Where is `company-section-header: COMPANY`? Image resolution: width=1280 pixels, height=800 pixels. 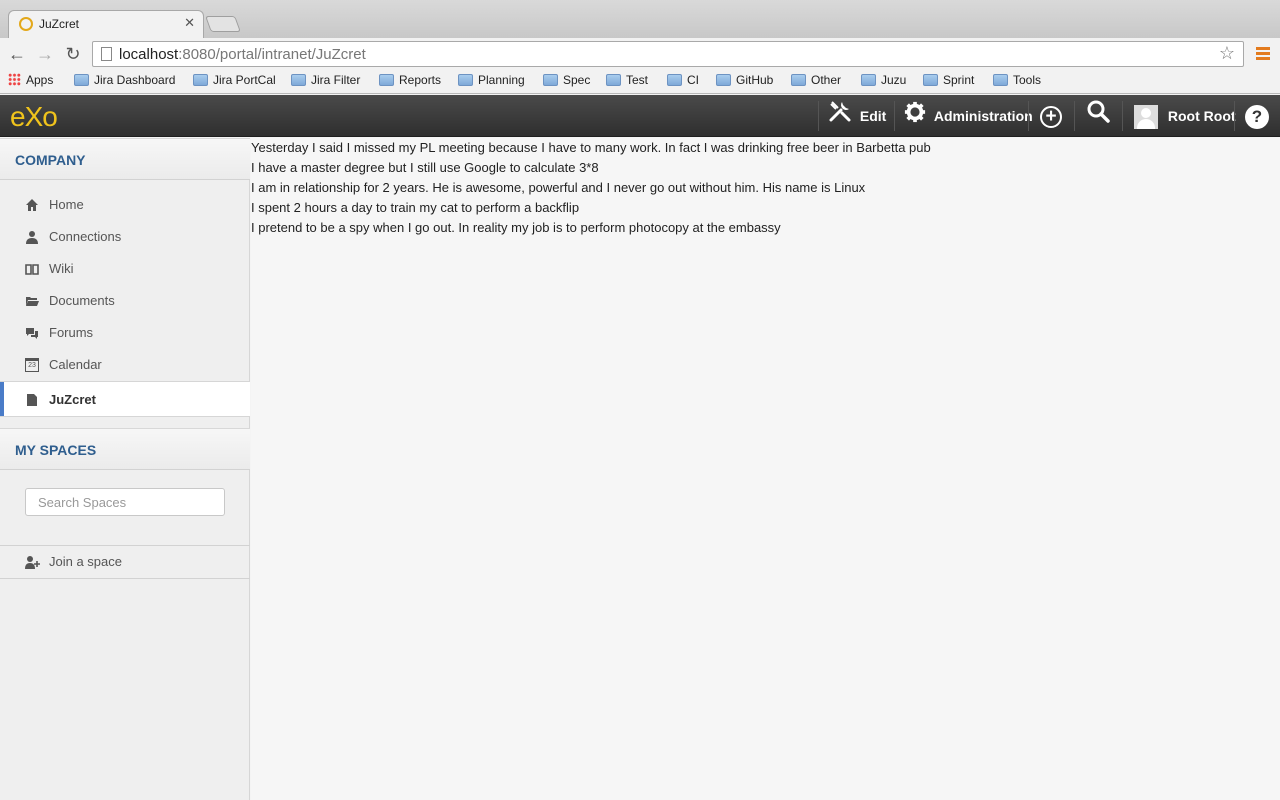
company-section-header: COMPANY is located at coordinates (125, 159).